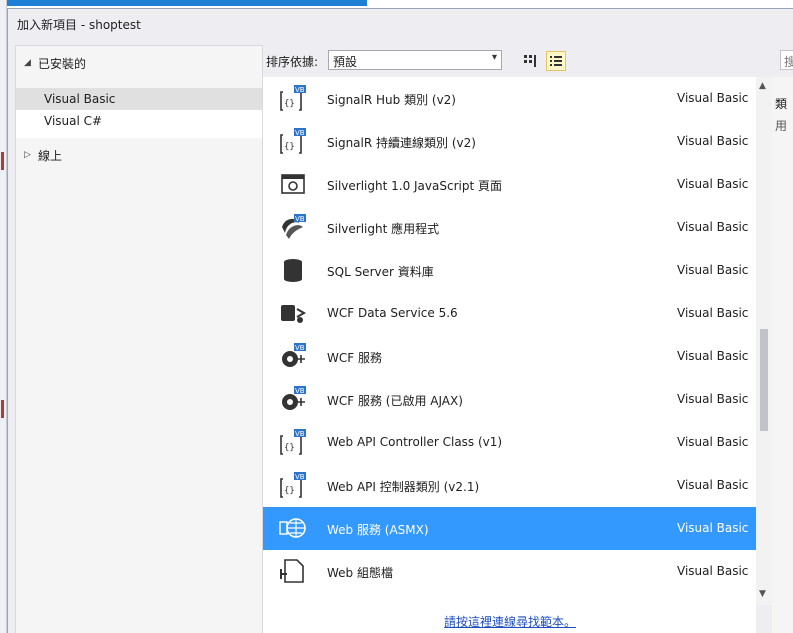  Describe the element at coordinates (391, 100) in the screenshot. I see `template-name: SignalR Hub 類別 (v2)` at that location.